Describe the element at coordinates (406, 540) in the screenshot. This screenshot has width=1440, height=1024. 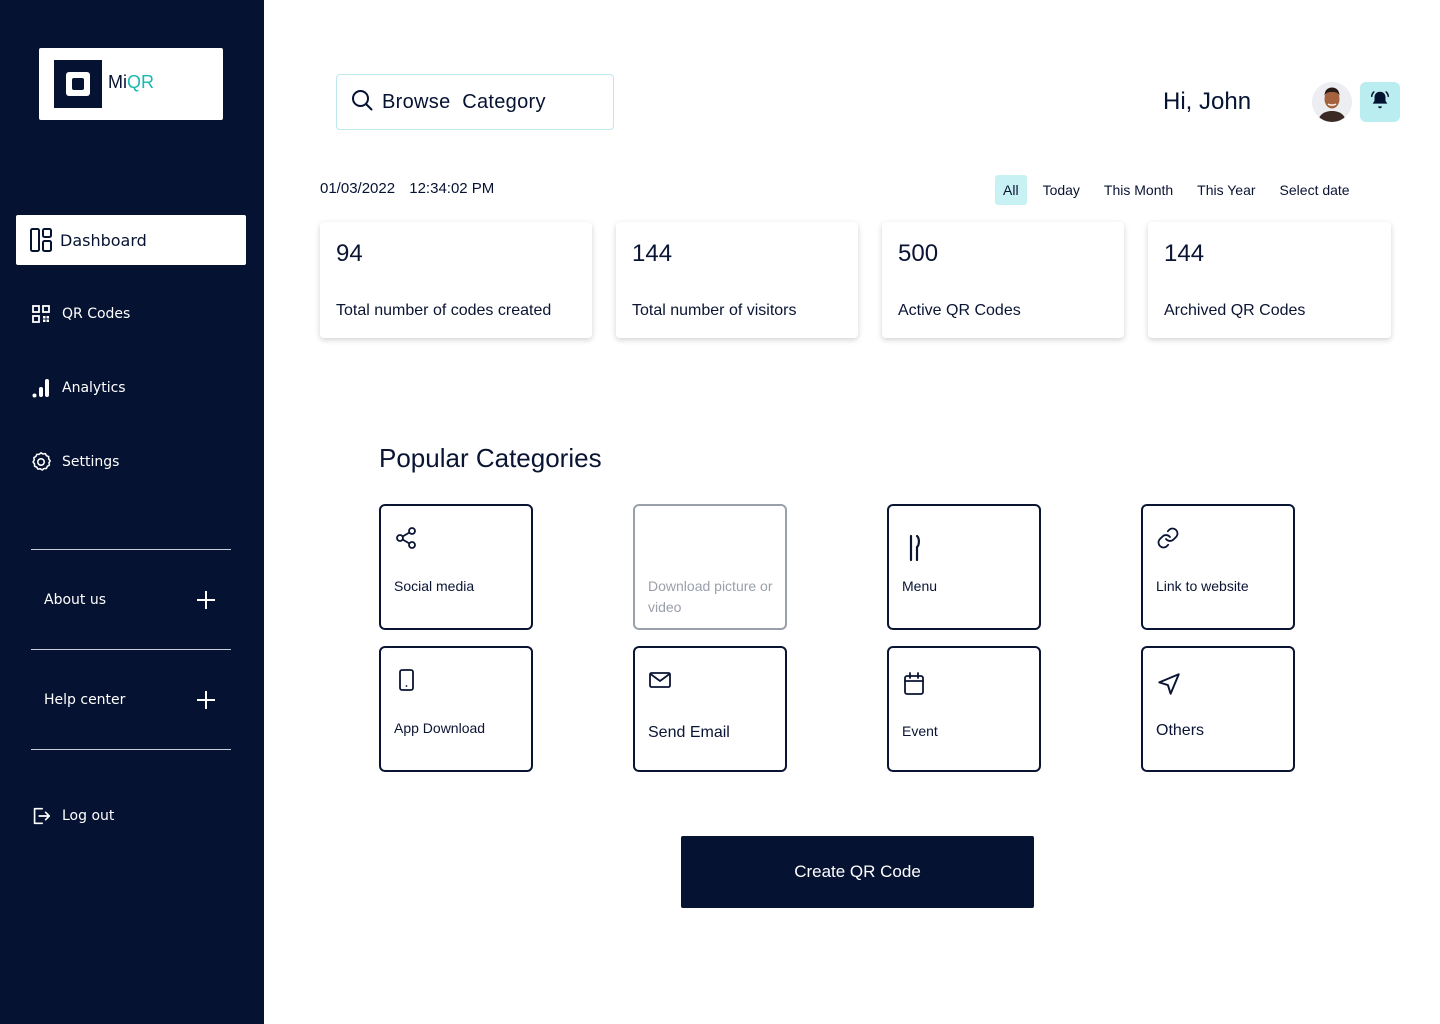
I see `share-icon` at that location.